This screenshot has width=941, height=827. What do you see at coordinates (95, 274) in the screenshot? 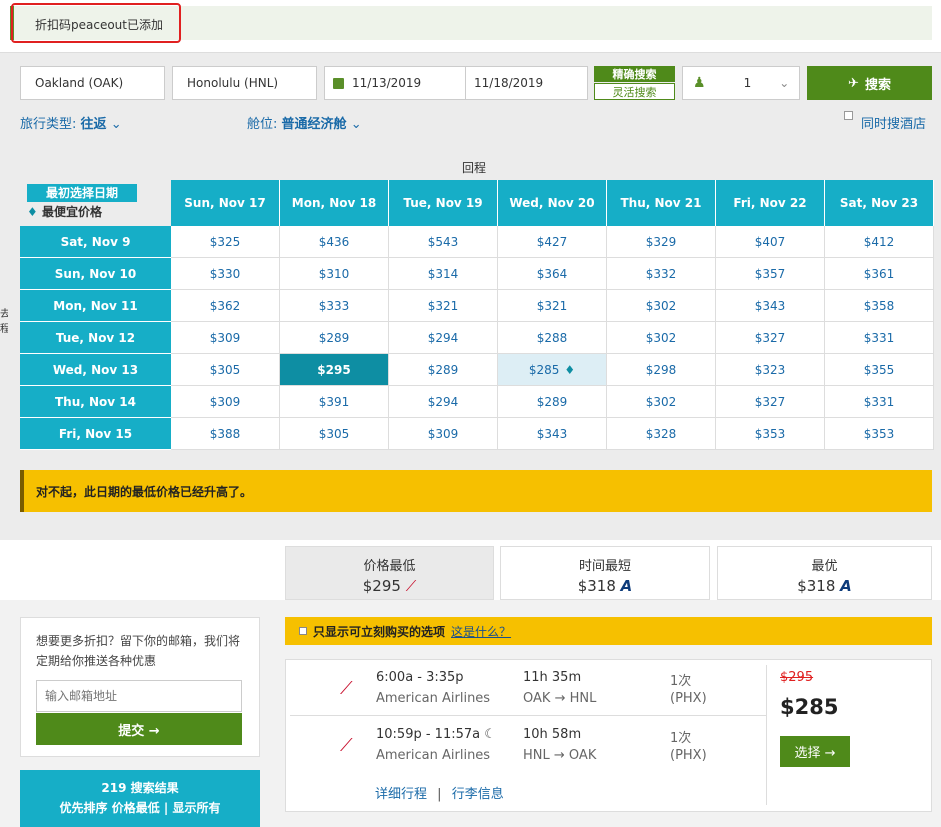
I see `row-header: Sun, Nov 10` at bounding box center [95, 274].